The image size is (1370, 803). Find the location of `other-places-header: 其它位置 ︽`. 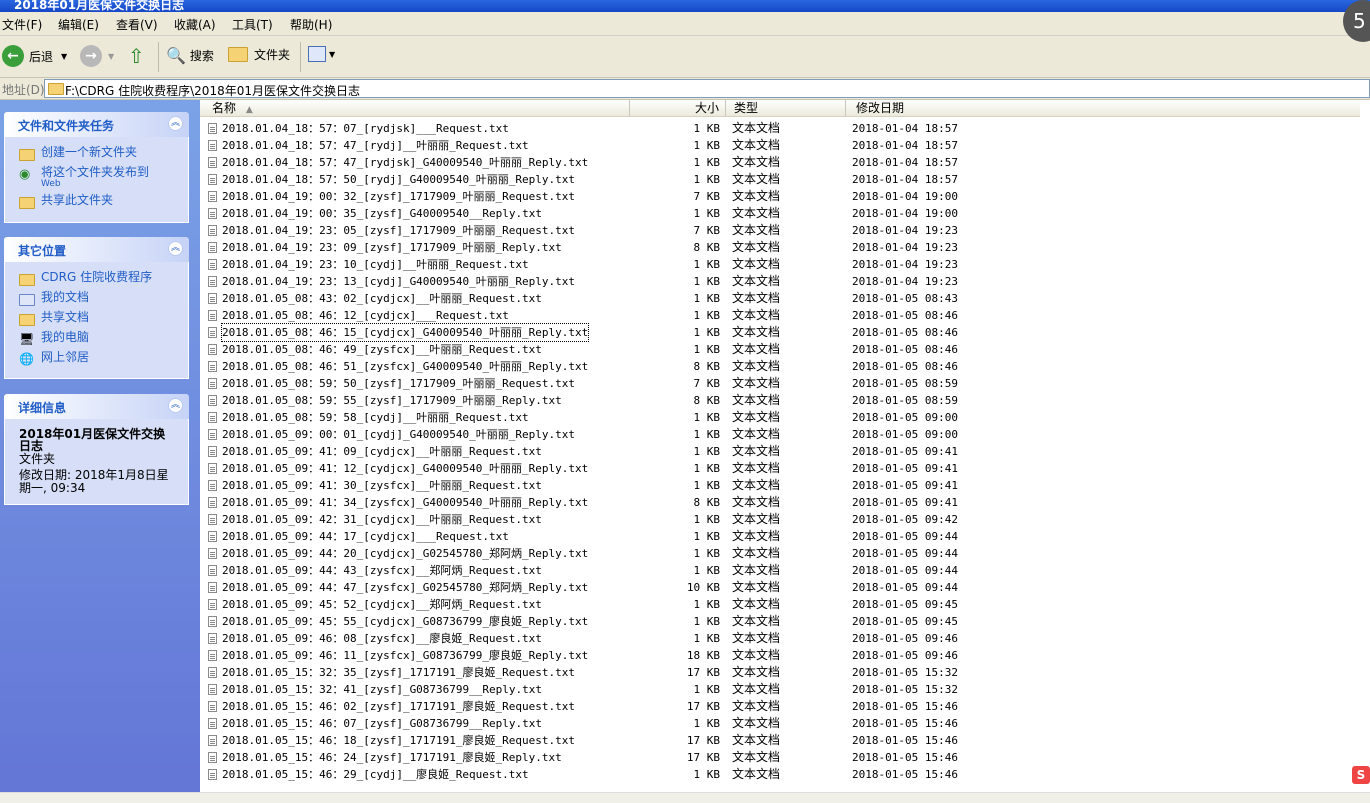

other-places-header: 其它位置 ︽ is located at coordinates (96, 249).